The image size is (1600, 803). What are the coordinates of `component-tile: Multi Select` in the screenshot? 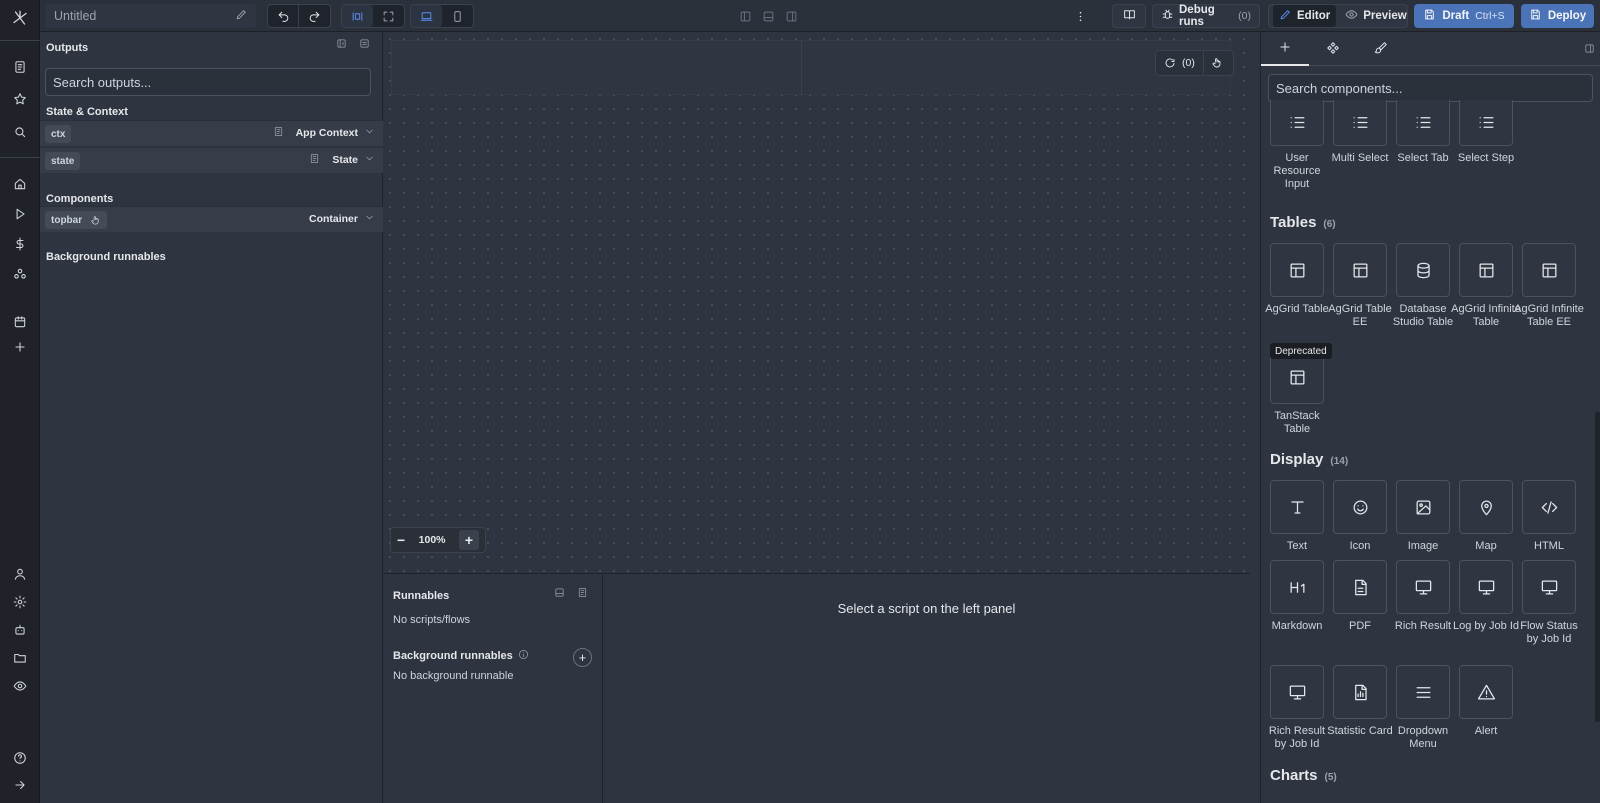 It's located at (1360, 132).